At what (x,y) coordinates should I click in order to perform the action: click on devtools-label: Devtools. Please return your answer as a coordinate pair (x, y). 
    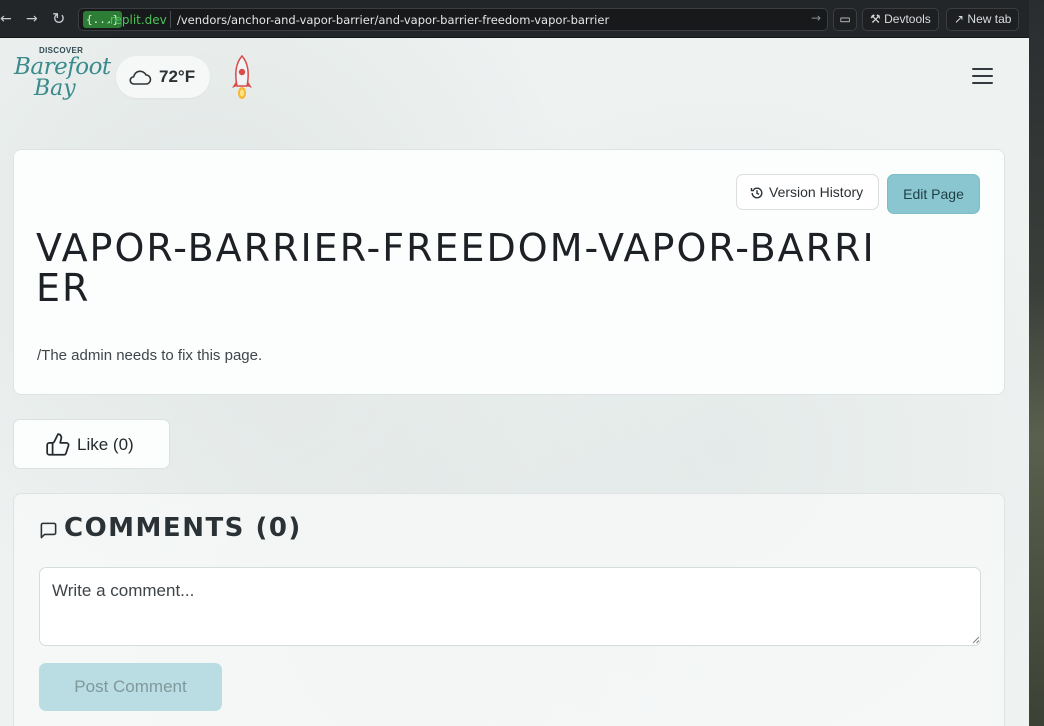
    Looking at the image, I should click on (907, 19).